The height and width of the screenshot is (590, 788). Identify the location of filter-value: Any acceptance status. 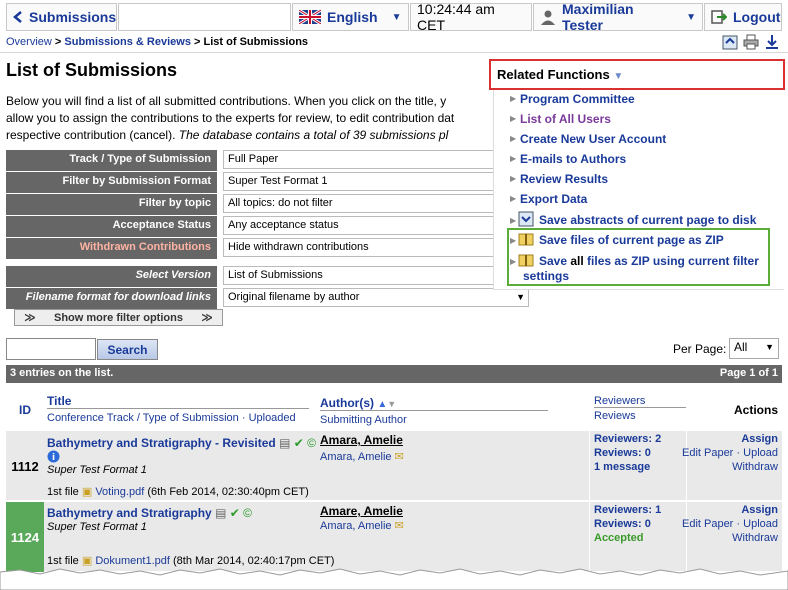
(283, 225).